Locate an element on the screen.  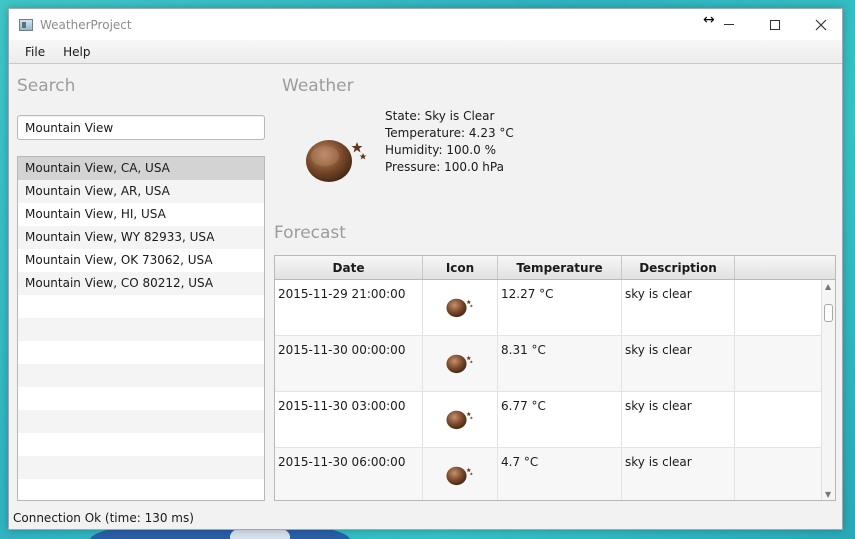
weather-temperature: Temperature: 4.23 °C is located at coordinates (449, 133).